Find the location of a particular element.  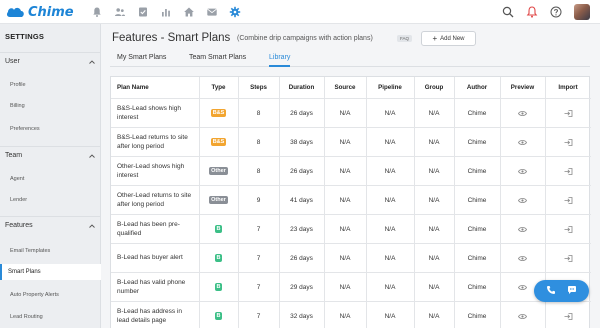

add-new-button: + Add New is located at coordinates (448, 38).